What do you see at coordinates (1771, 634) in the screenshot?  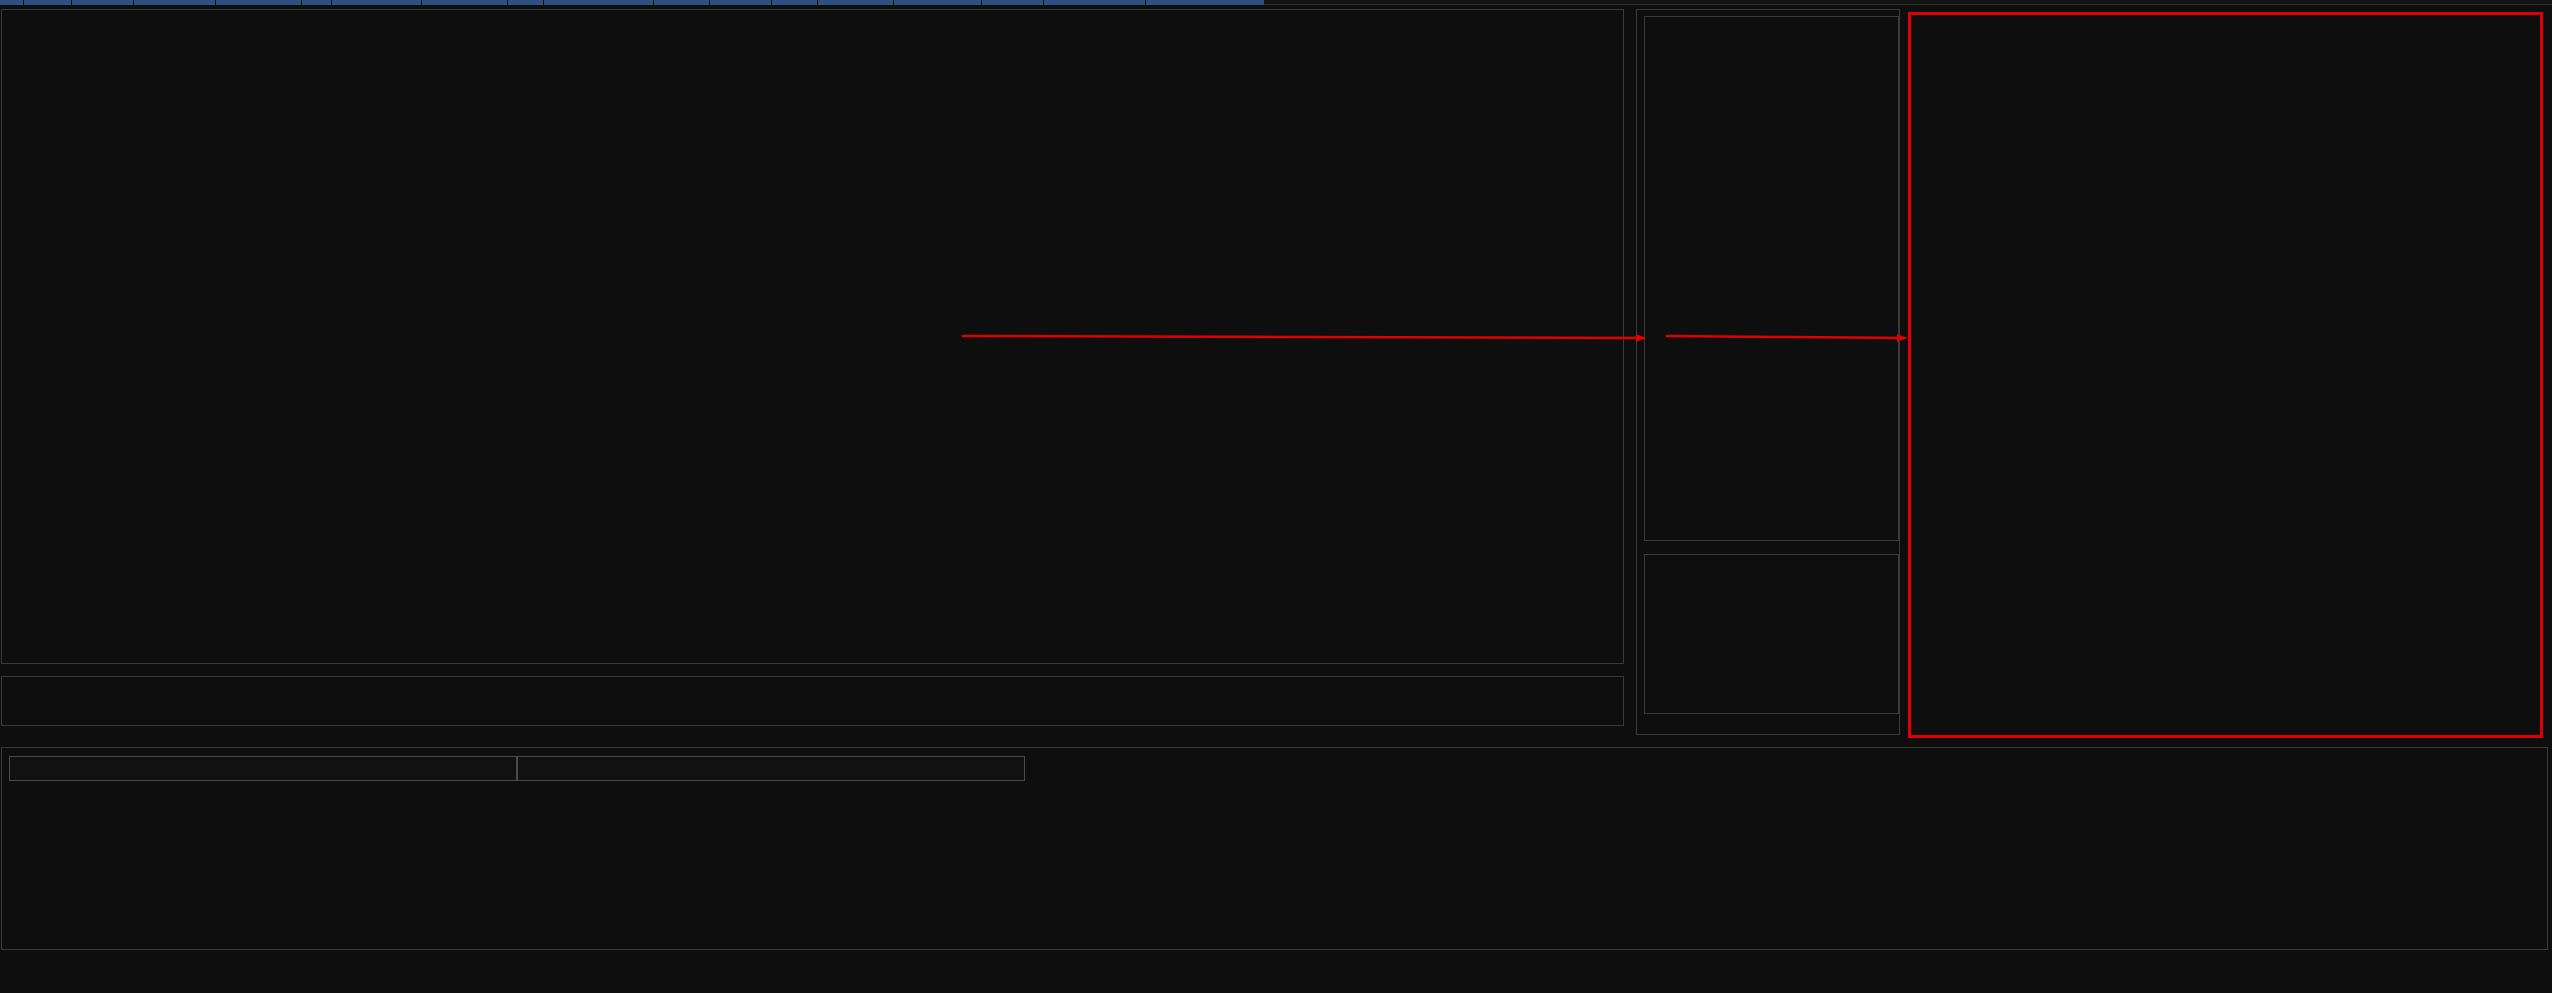 I see `middle-lower-panel` at bounding box center [1771, 634].